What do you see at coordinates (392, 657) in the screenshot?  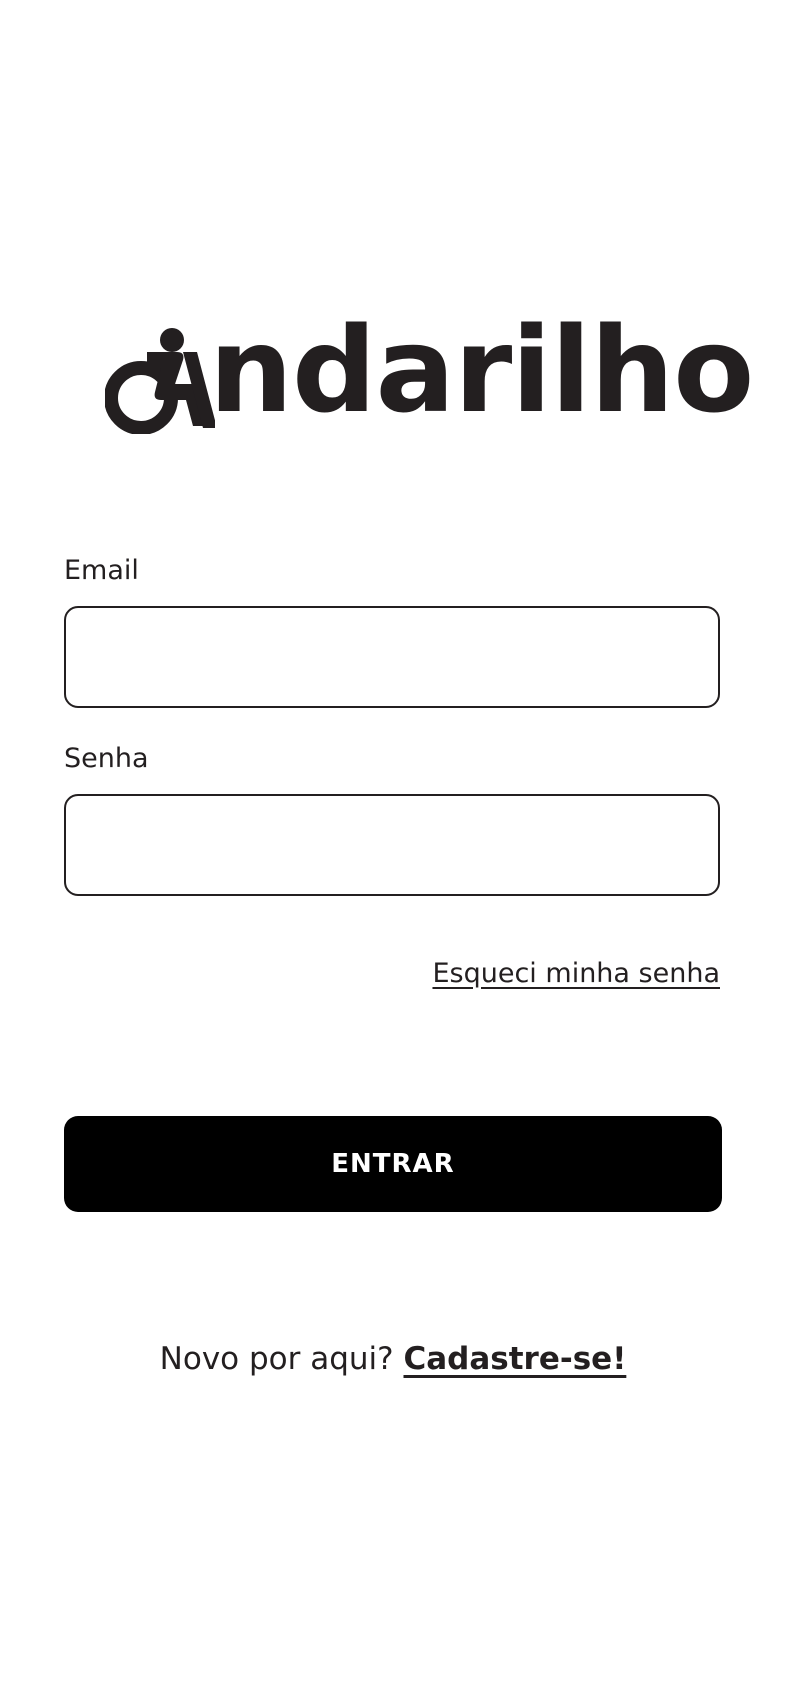 I see `email-field` at bounding box center [392, 657].